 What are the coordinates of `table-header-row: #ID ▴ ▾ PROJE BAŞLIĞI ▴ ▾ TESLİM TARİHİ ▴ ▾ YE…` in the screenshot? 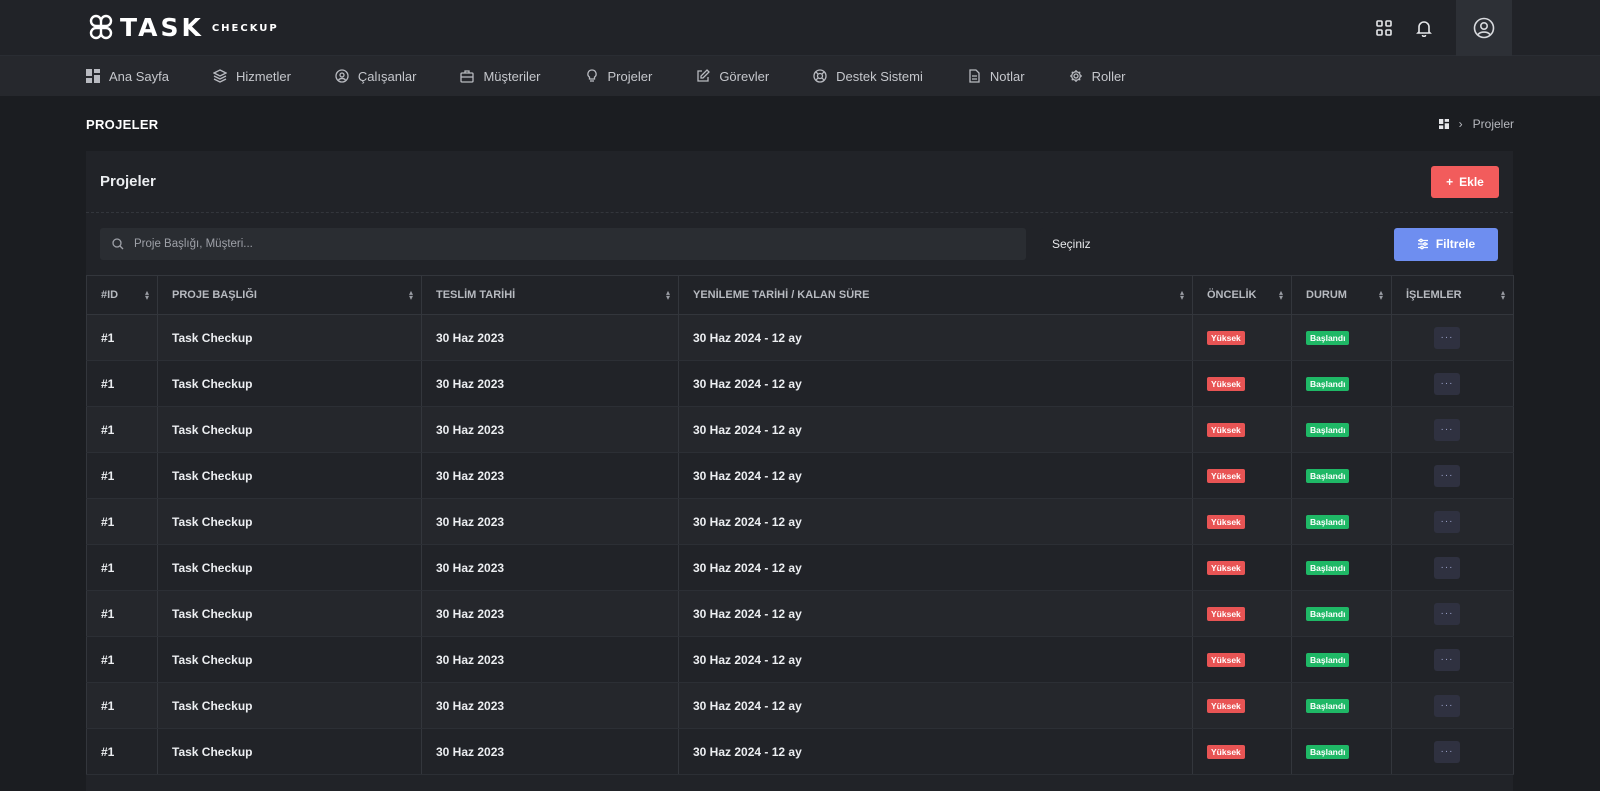 It's located at (800, 295).